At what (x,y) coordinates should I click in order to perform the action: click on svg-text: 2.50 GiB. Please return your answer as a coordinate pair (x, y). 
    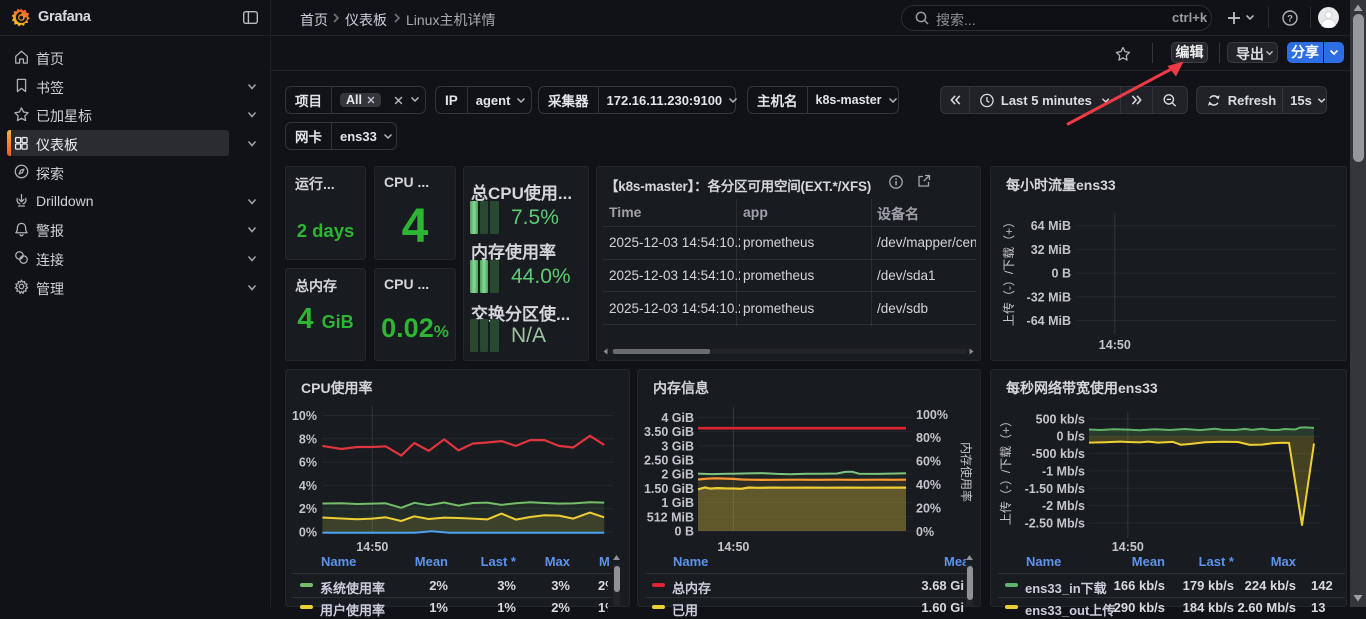
    Looking at the image, I should click on (669, 461).